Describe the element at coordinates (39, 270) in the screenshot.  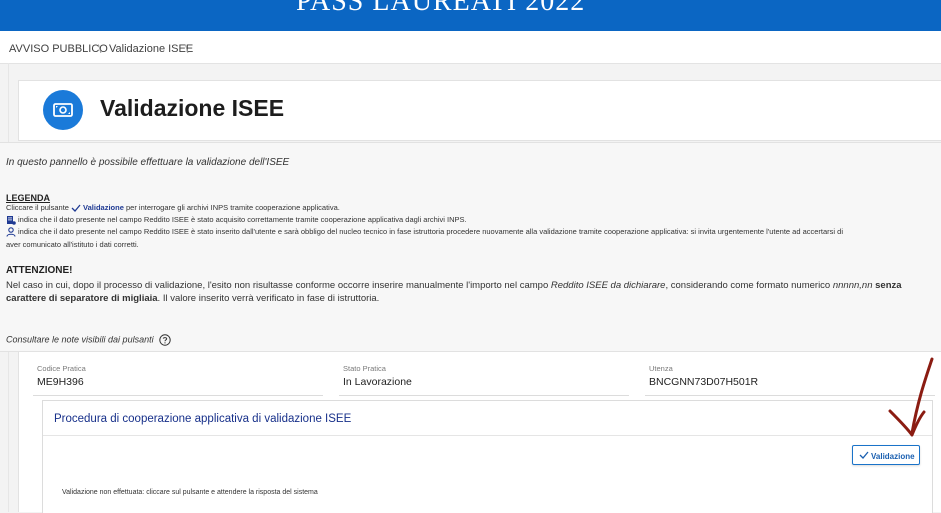
I see `attenzione-title: ATTENZIONE!` at that location.